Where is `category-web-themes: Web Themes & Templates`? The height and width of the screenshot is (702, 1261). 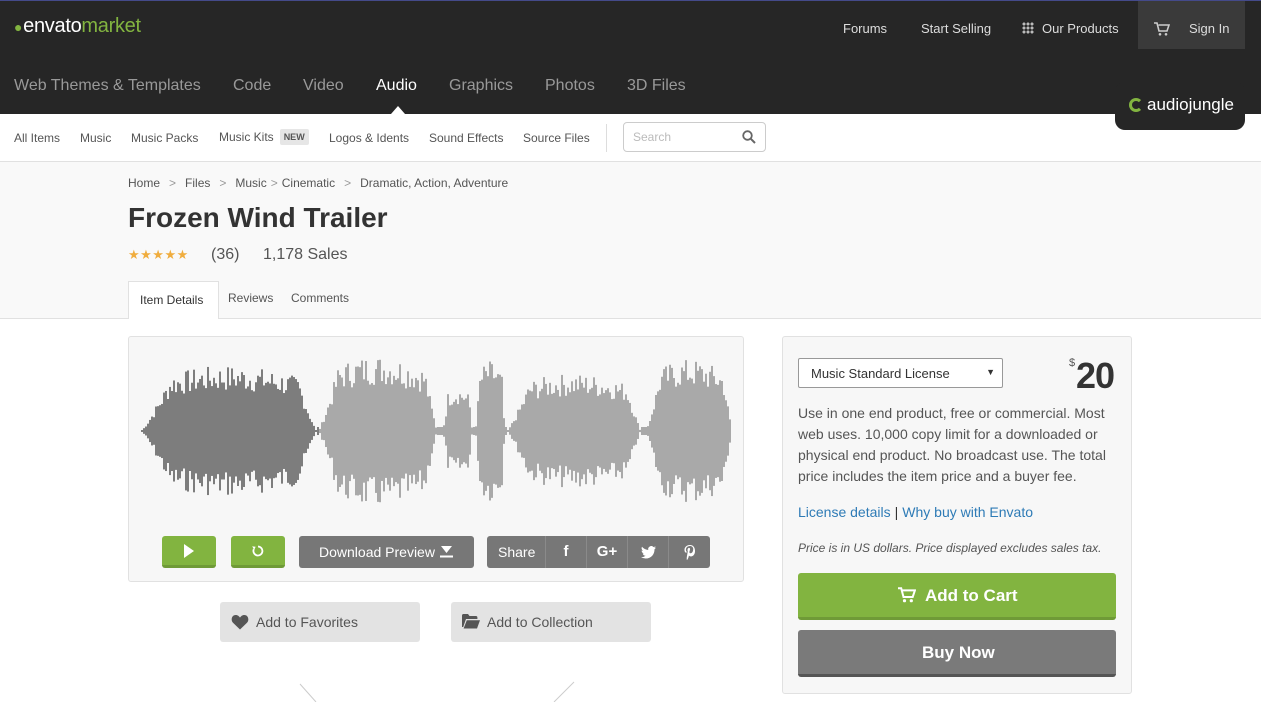
category-web-themes: Web Themes & Templates is located at coordinates (107, 86).